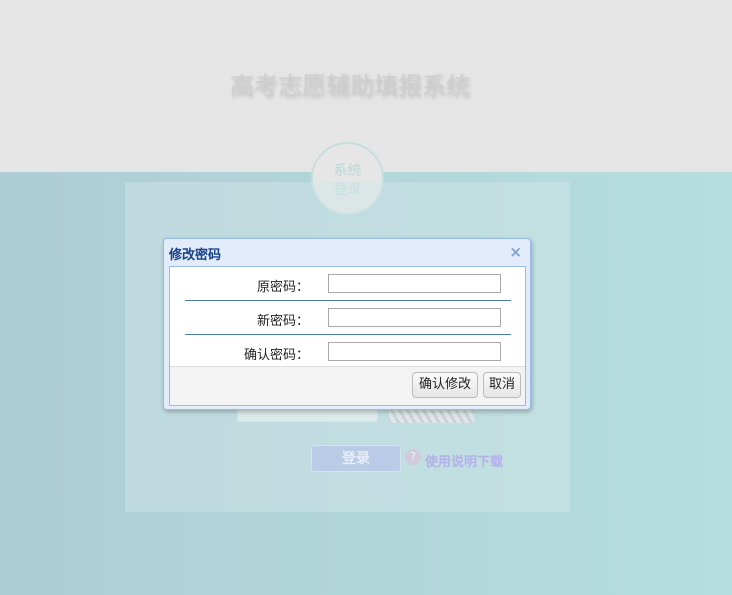 This screenshot has height=595, width=732. I want to click on close-icon: ×, so click(515, 252).